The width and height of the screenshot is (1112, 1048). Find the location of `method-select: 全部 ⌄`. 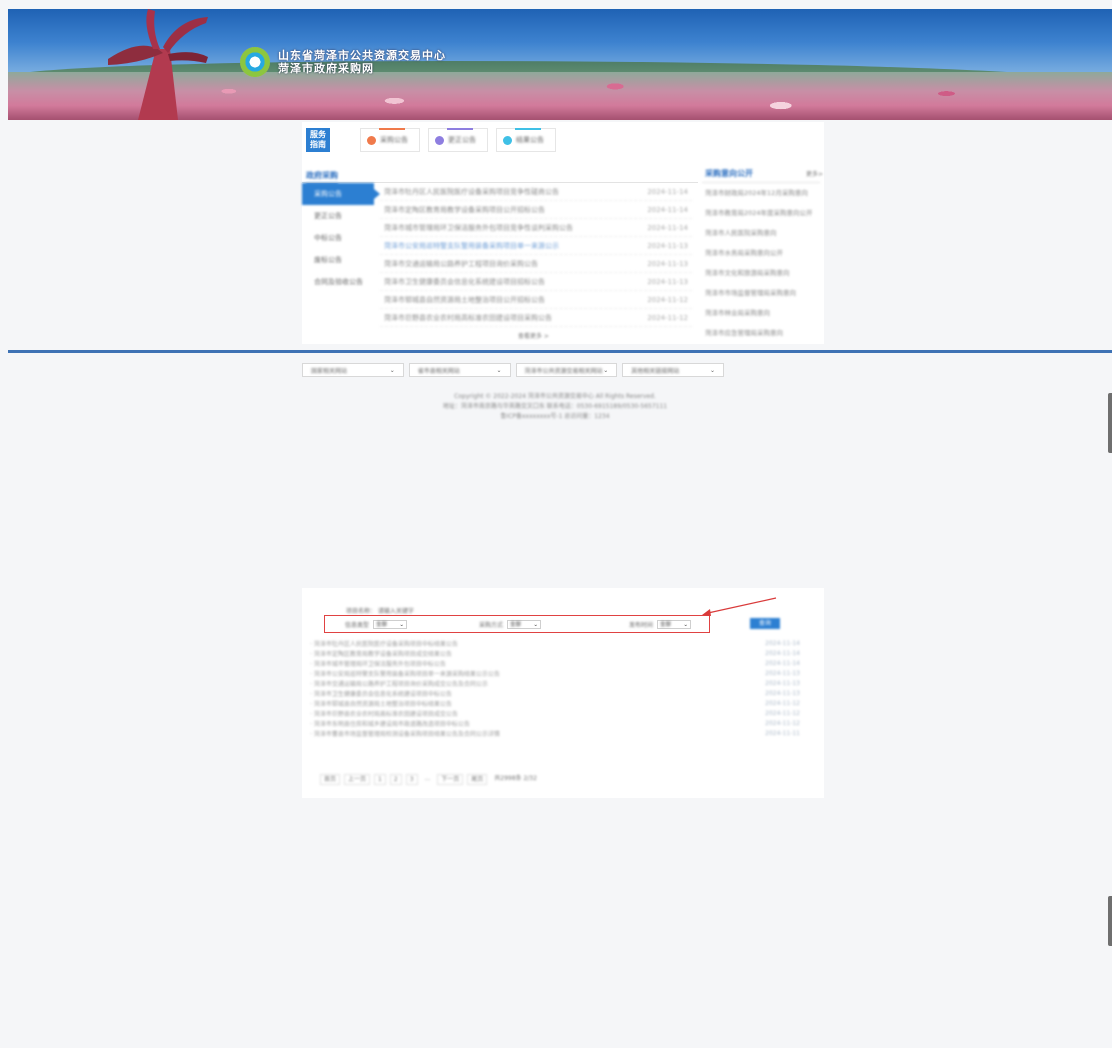

method-select: 全部 ⌄ is located at coordinates (524, 624).